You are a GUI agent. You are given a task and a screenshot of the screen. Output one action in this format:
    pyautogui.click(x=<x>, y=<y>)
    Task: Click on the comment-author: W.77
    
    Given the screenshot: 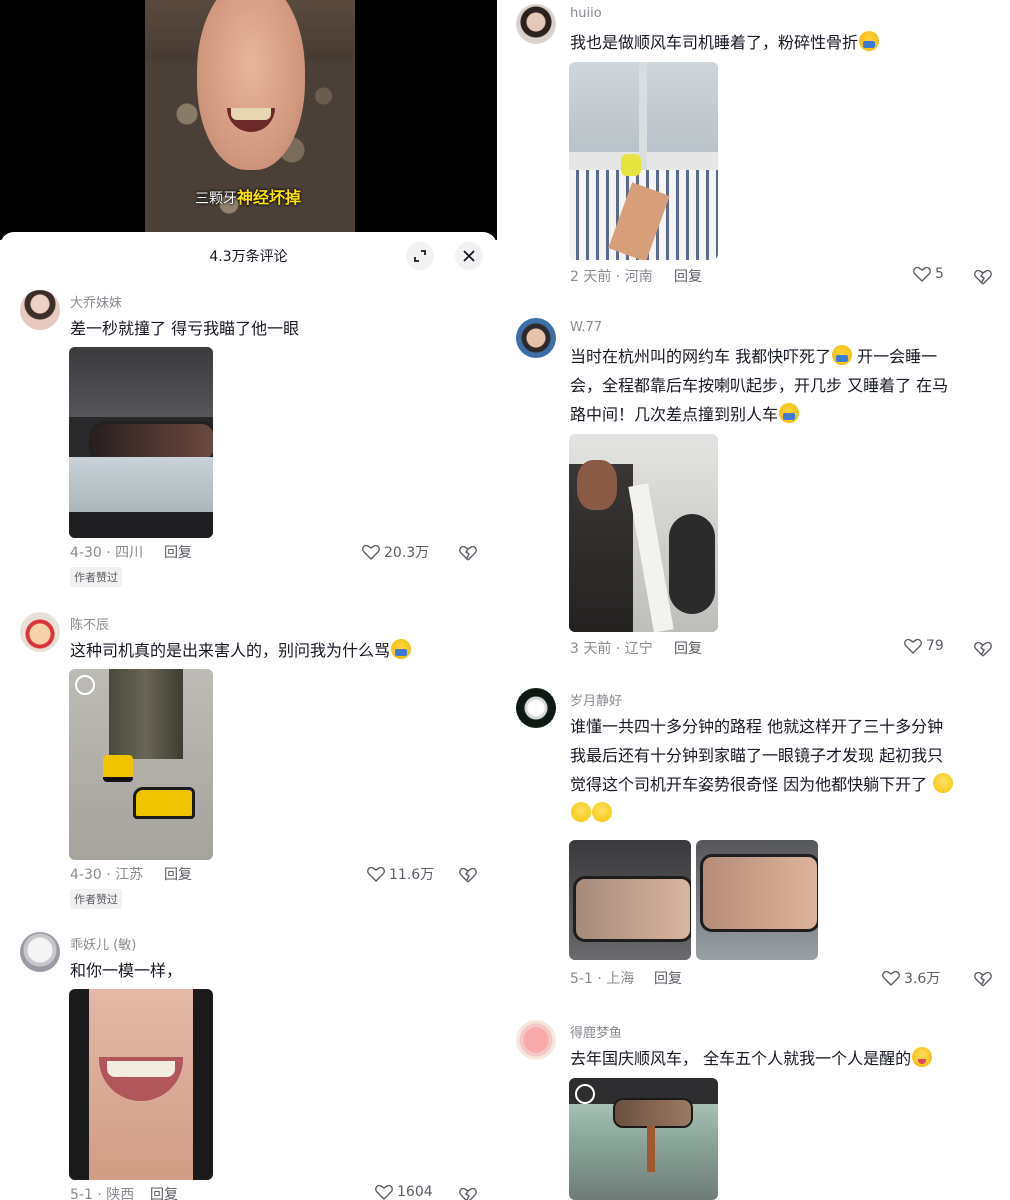 What is the action you would take?
    pyautogui.click(x=586, y=327)
    